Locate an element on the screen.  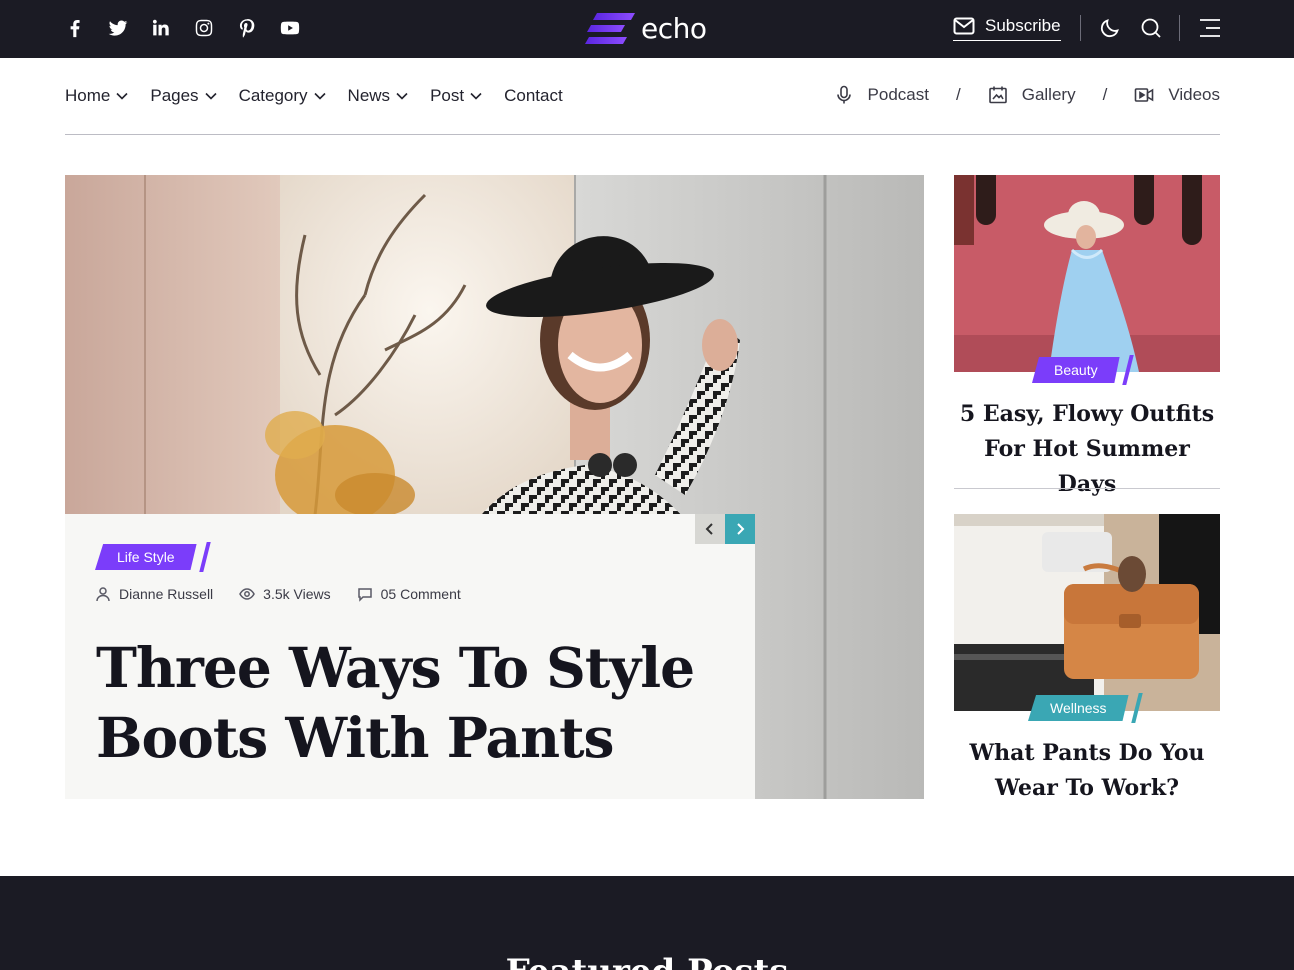
top-bar: echo Subscribe is located at coordinates (647, 29).